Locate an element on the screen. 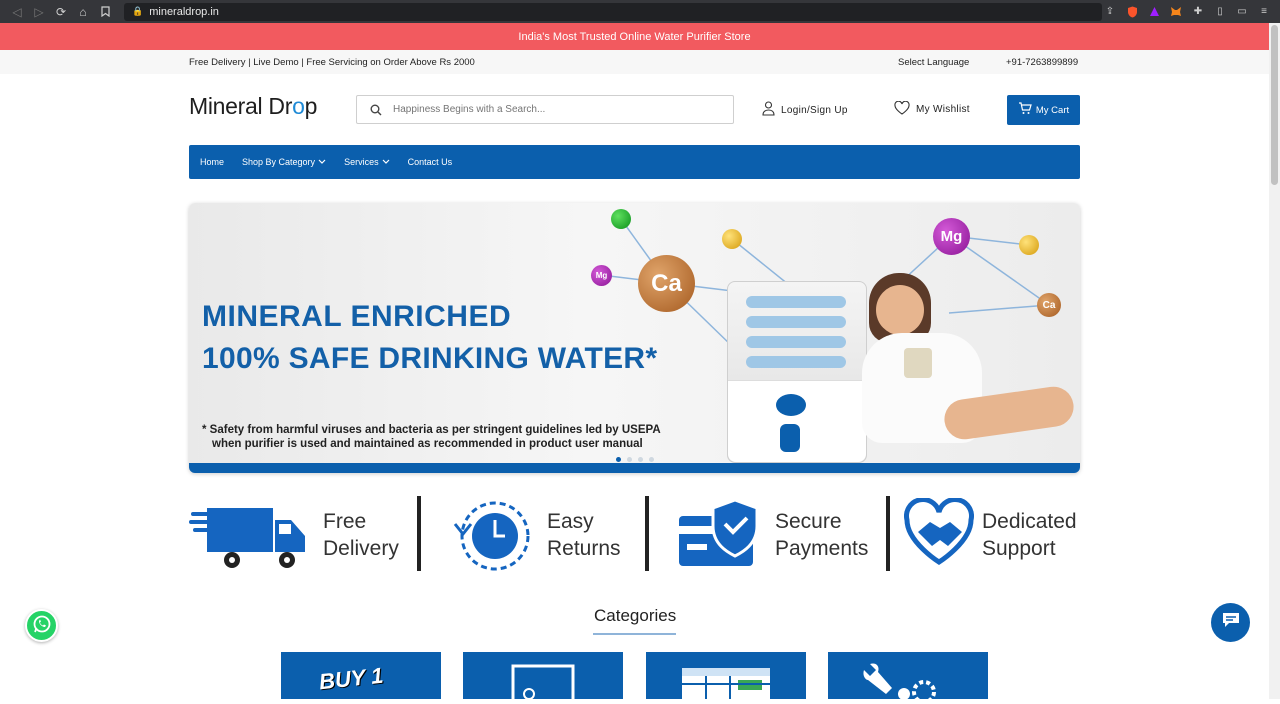 The width and height of the screenshot is (1280, 704). green-atom-icon is located at coordinates (621, 219).